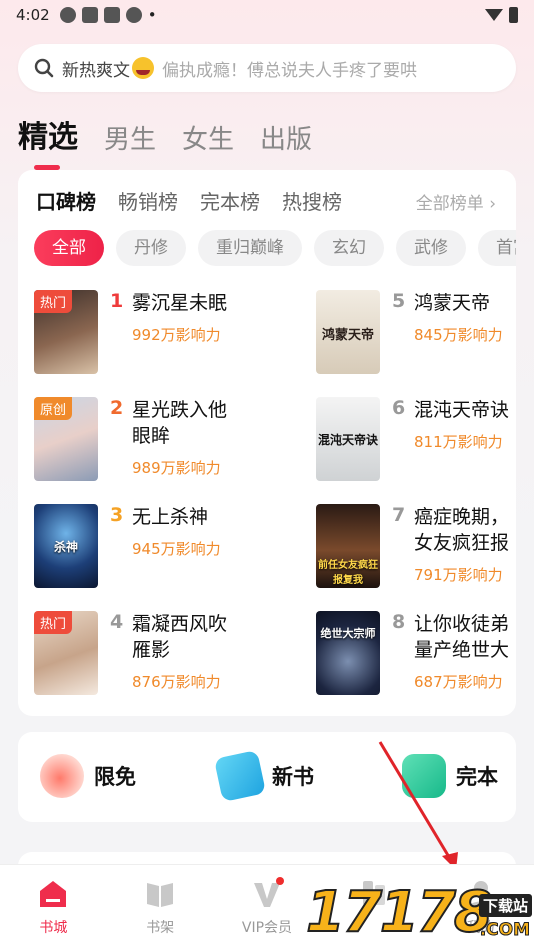 The image size is (534, 950). I want to click on rank-number: 8, so click(399, 622).